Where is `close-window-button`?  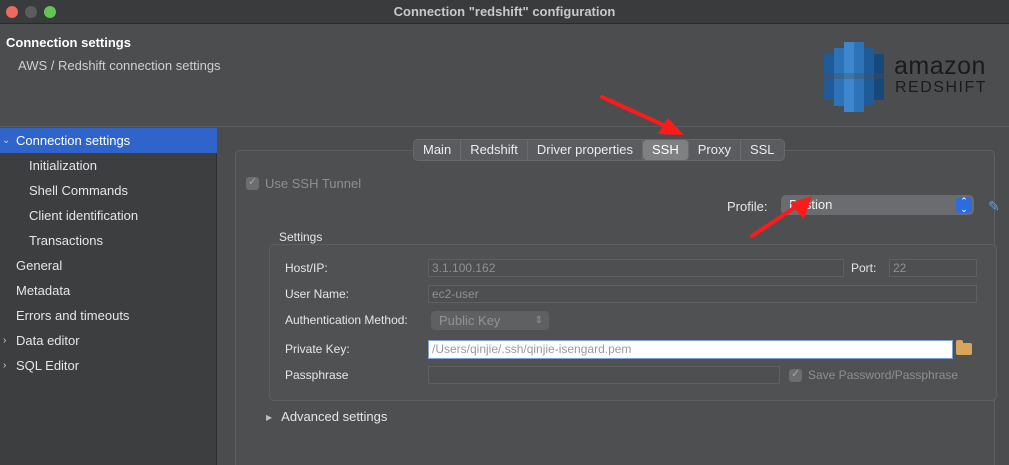 close-window-button is located at coordinates (12, 12).